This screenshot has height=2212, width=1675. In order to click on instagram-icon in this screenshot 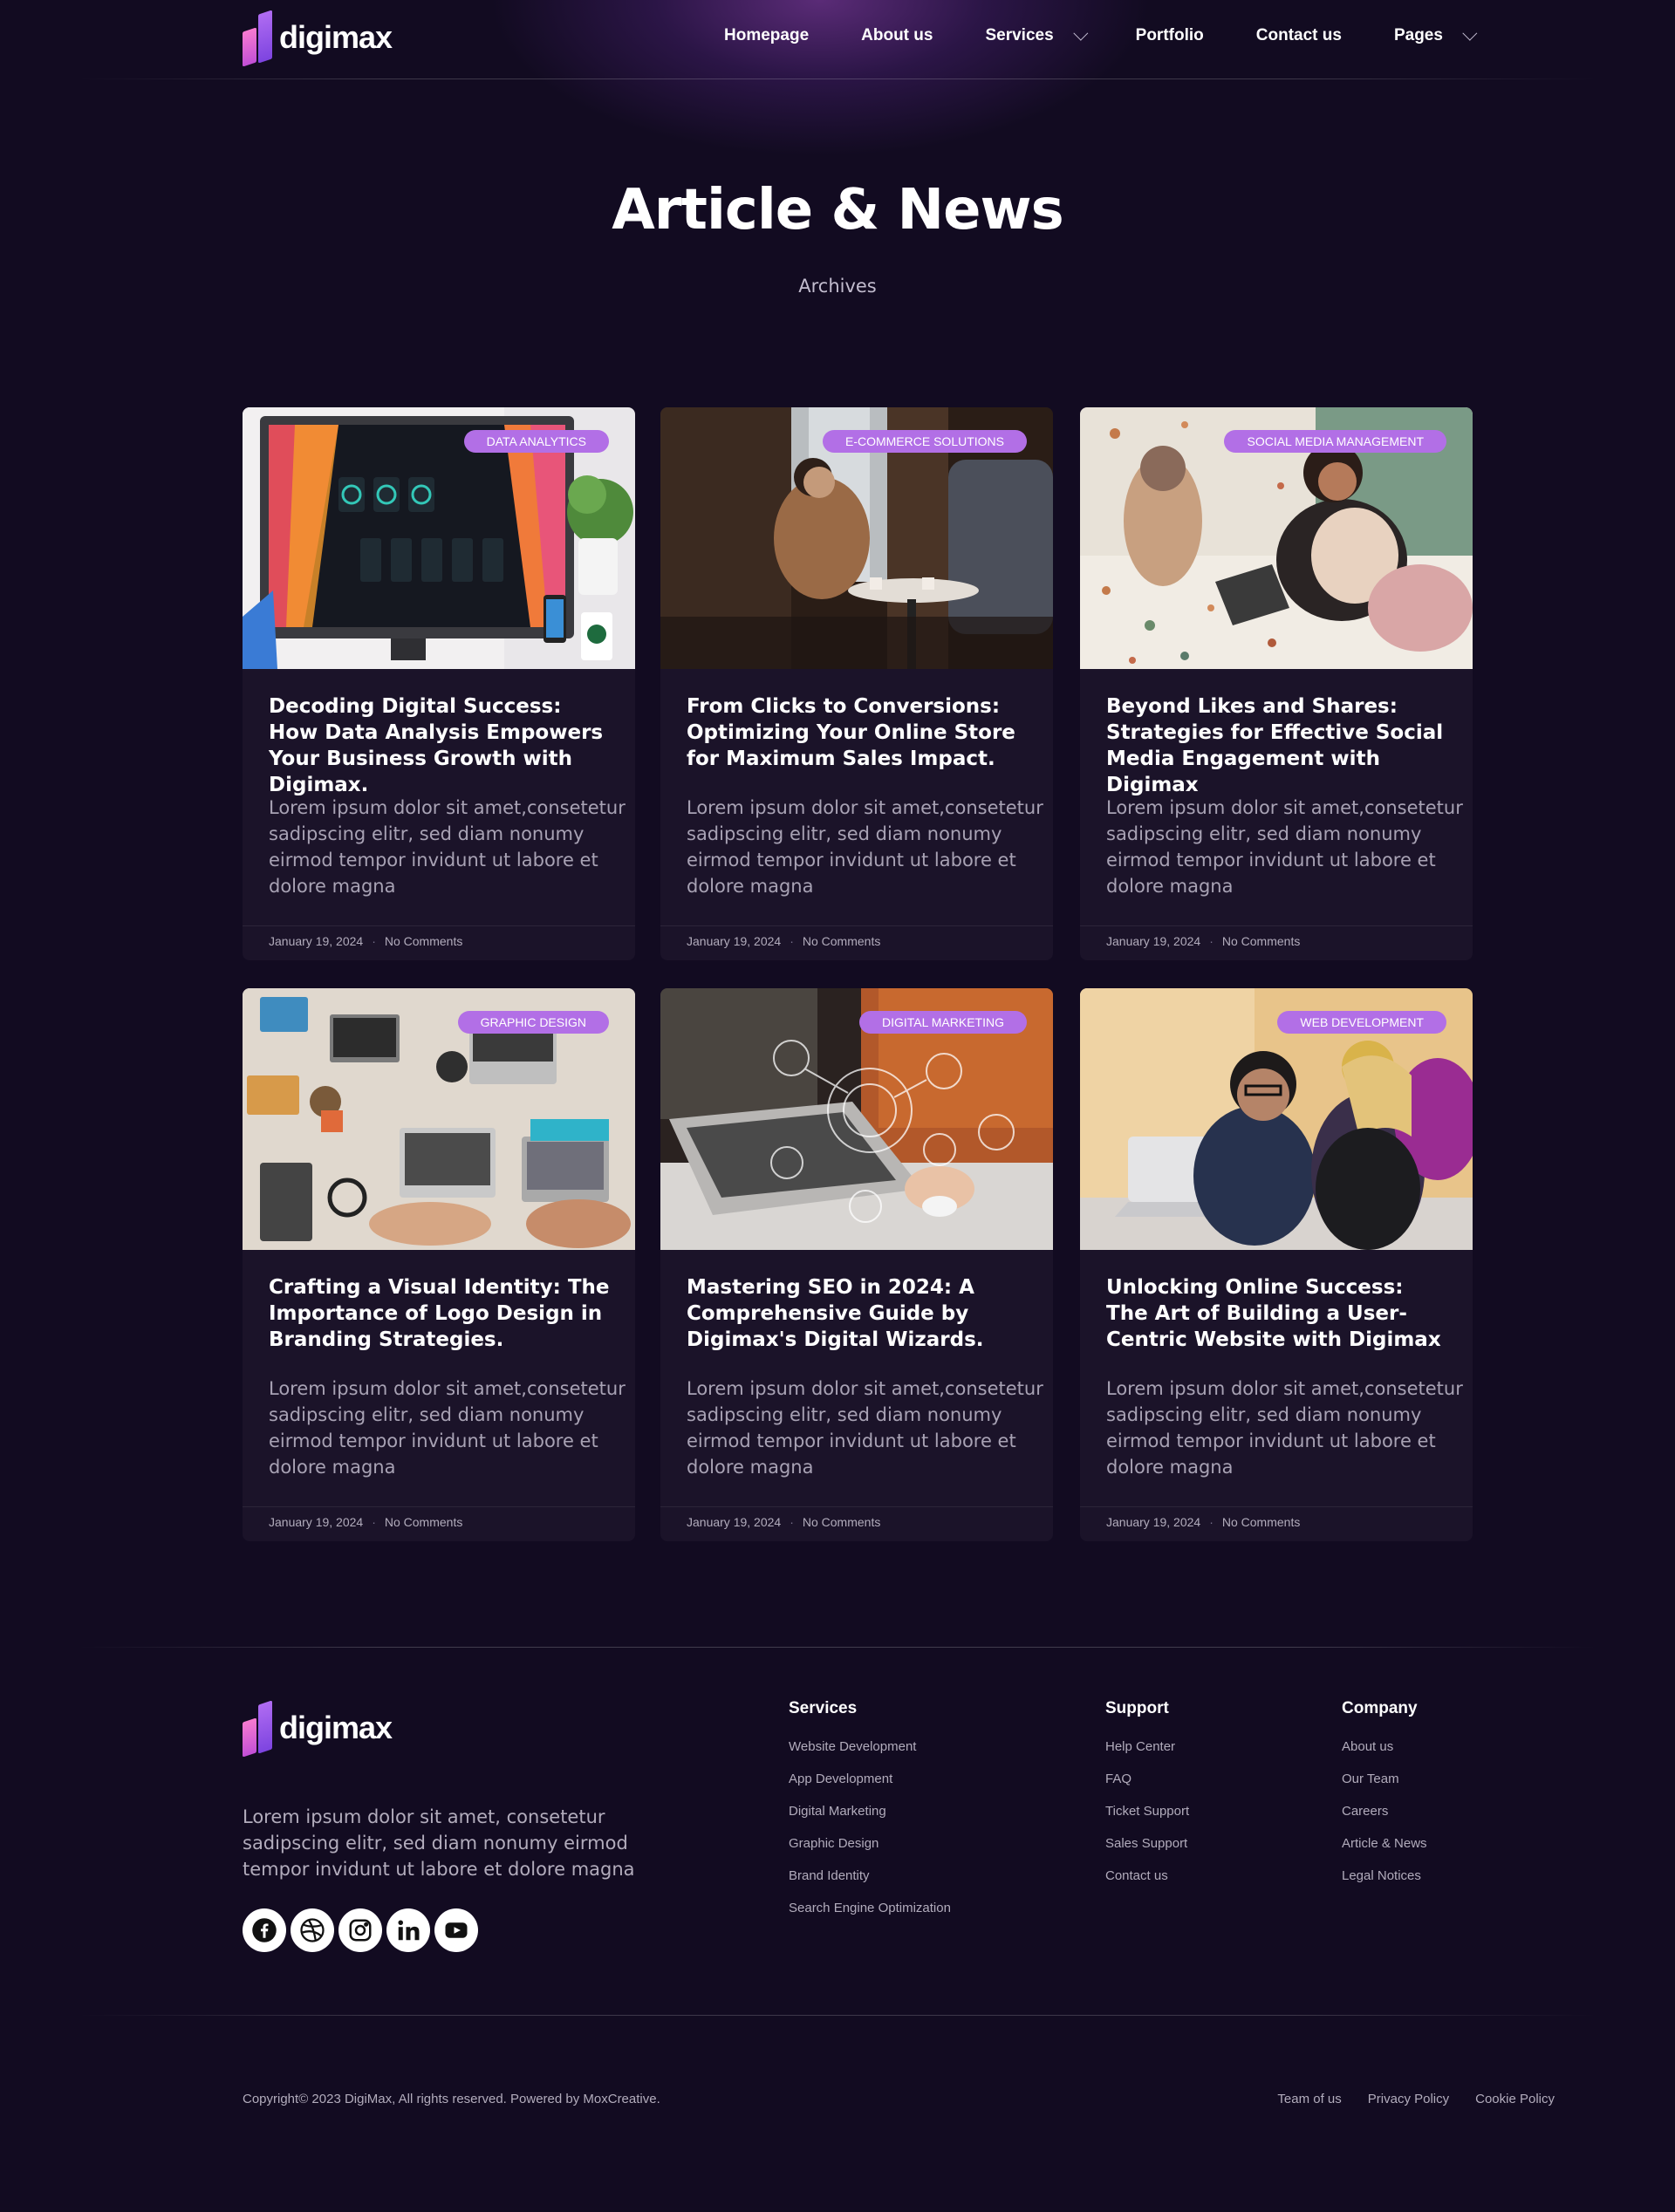, I will do `click(360, 1930)`.